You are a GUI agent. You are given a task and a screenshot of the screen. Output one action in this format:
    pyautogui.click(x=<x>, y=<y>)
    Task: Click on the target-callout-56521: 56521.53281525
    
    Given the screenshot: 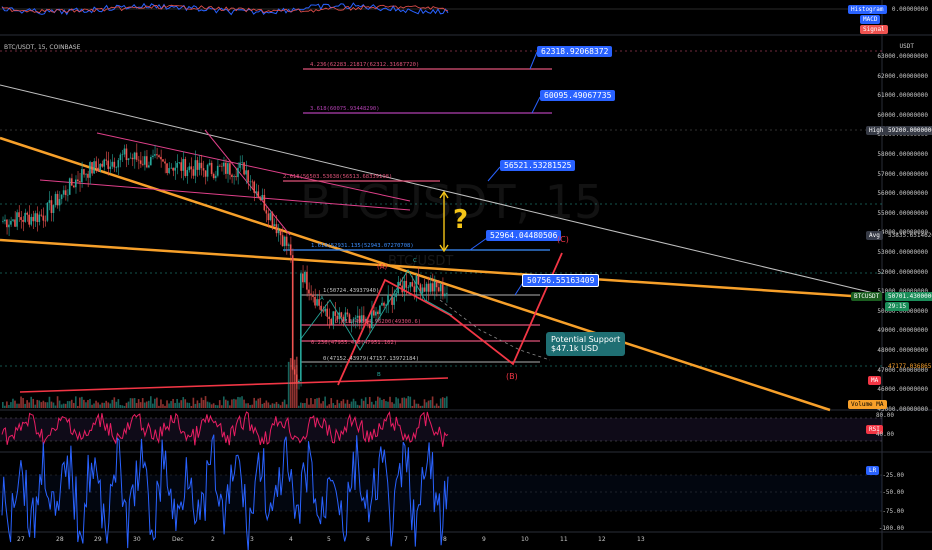 What is the action you would take?
    pyautogui.click(x=538, y=165)
    